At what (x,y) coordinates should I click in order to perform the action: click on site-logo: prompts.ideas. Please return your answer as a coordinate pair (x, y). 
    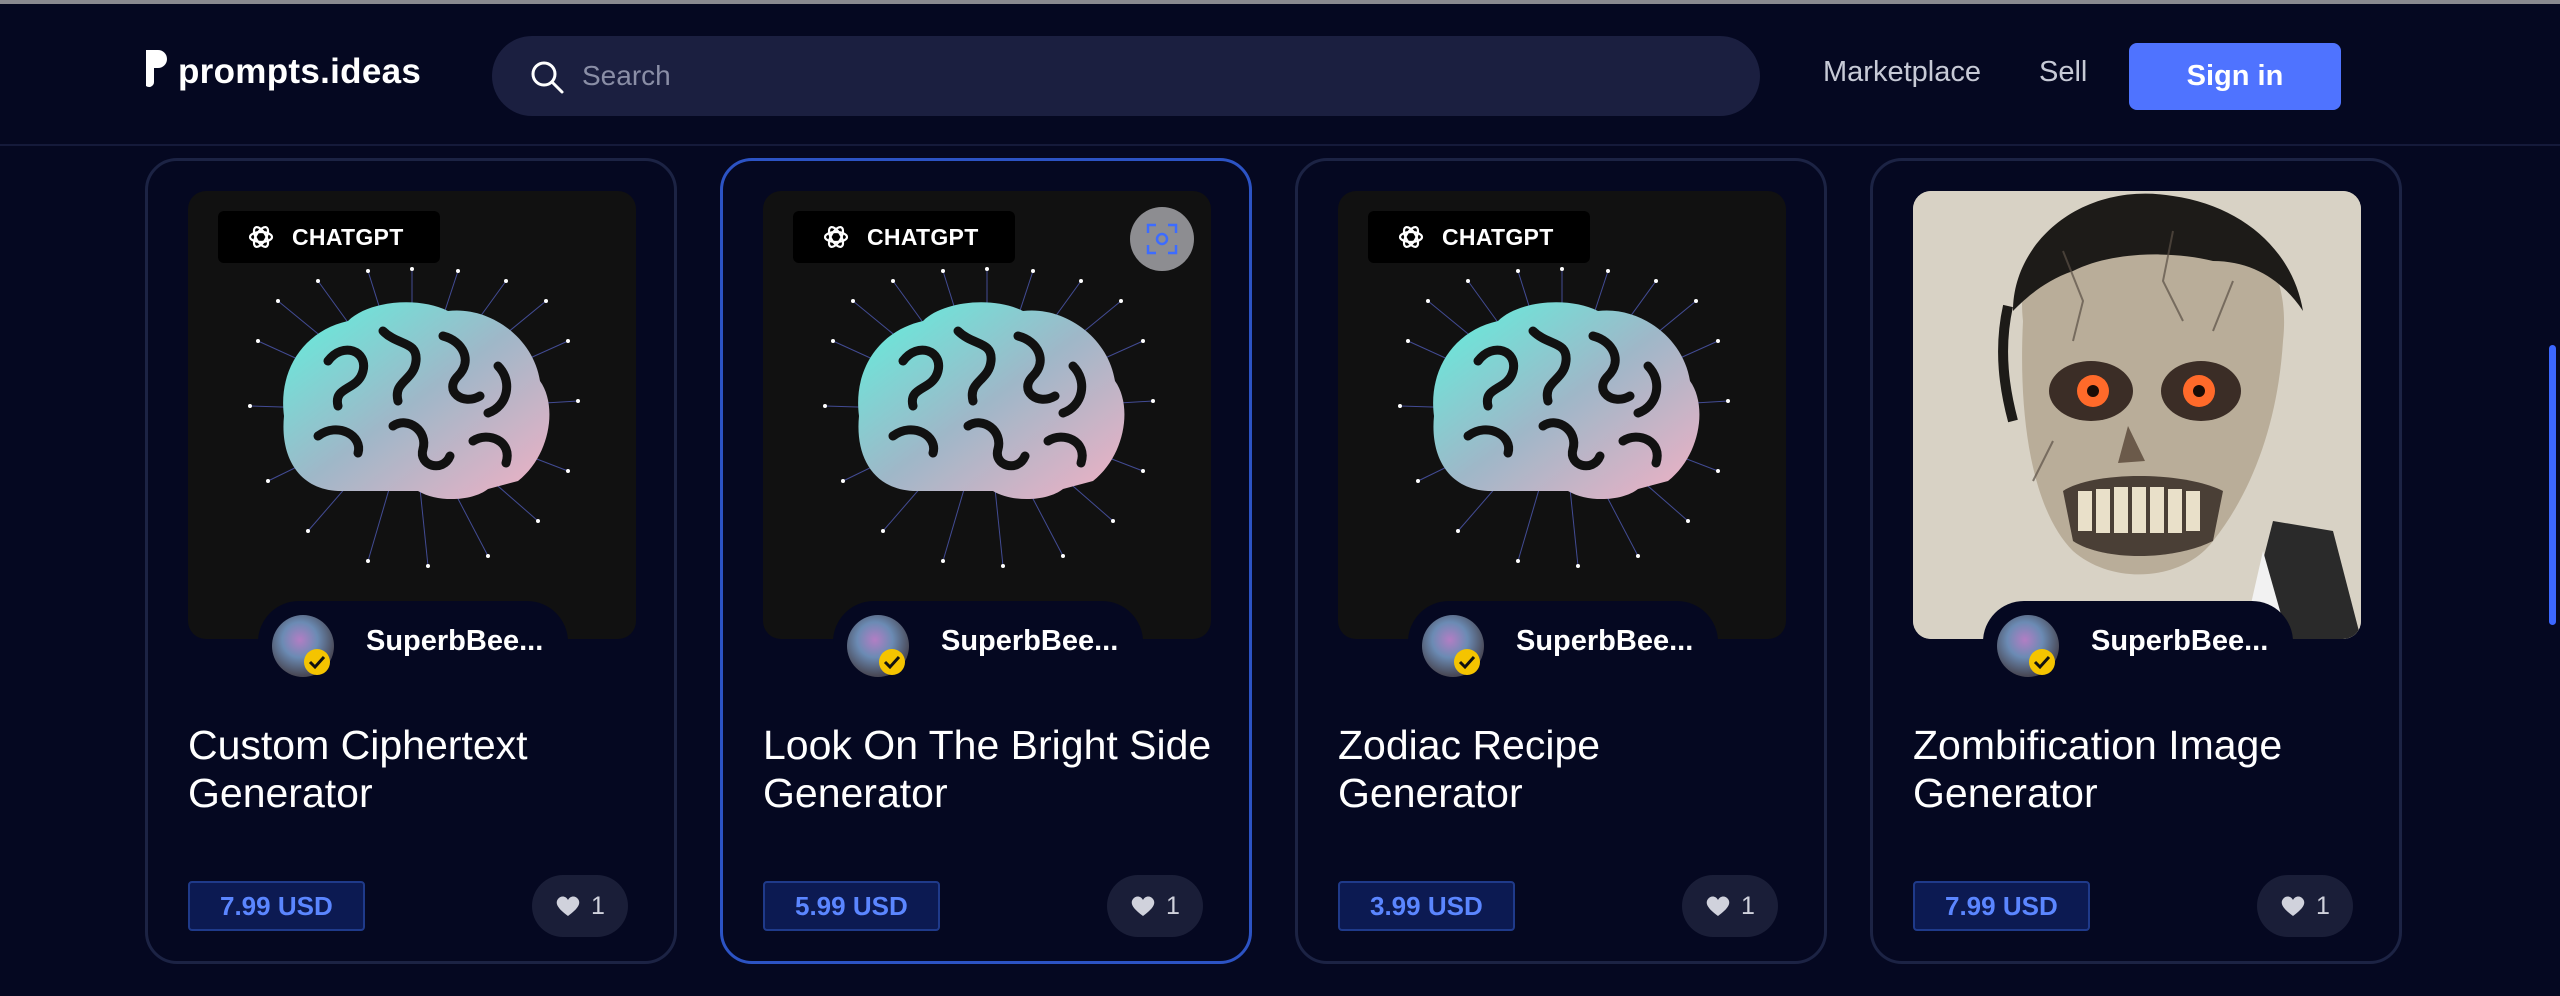
    Looking at the image, I should click on (281, 72).